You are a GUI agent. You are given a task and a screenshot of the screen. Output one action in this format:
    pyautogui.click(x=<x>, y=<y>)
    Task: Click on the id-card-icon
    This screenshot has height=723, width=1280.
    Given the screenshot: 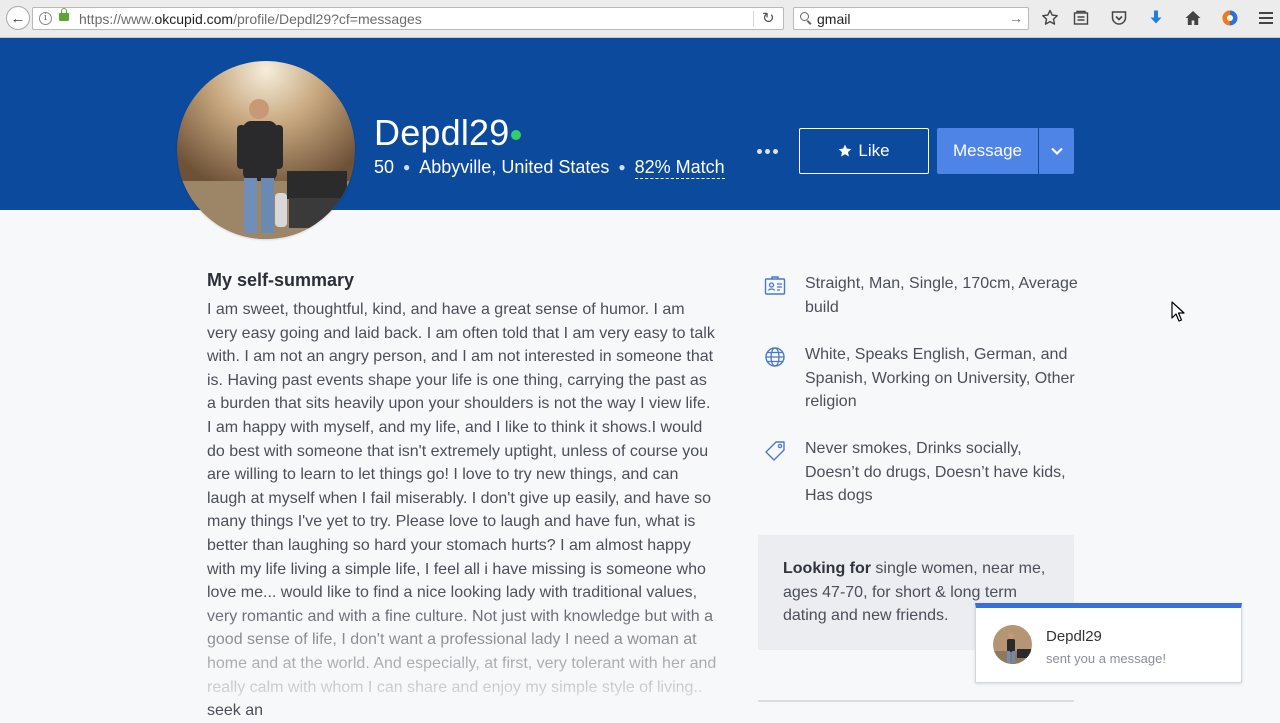 What is the action you would take?
    pyautogui.click(x=775, y=285)
    